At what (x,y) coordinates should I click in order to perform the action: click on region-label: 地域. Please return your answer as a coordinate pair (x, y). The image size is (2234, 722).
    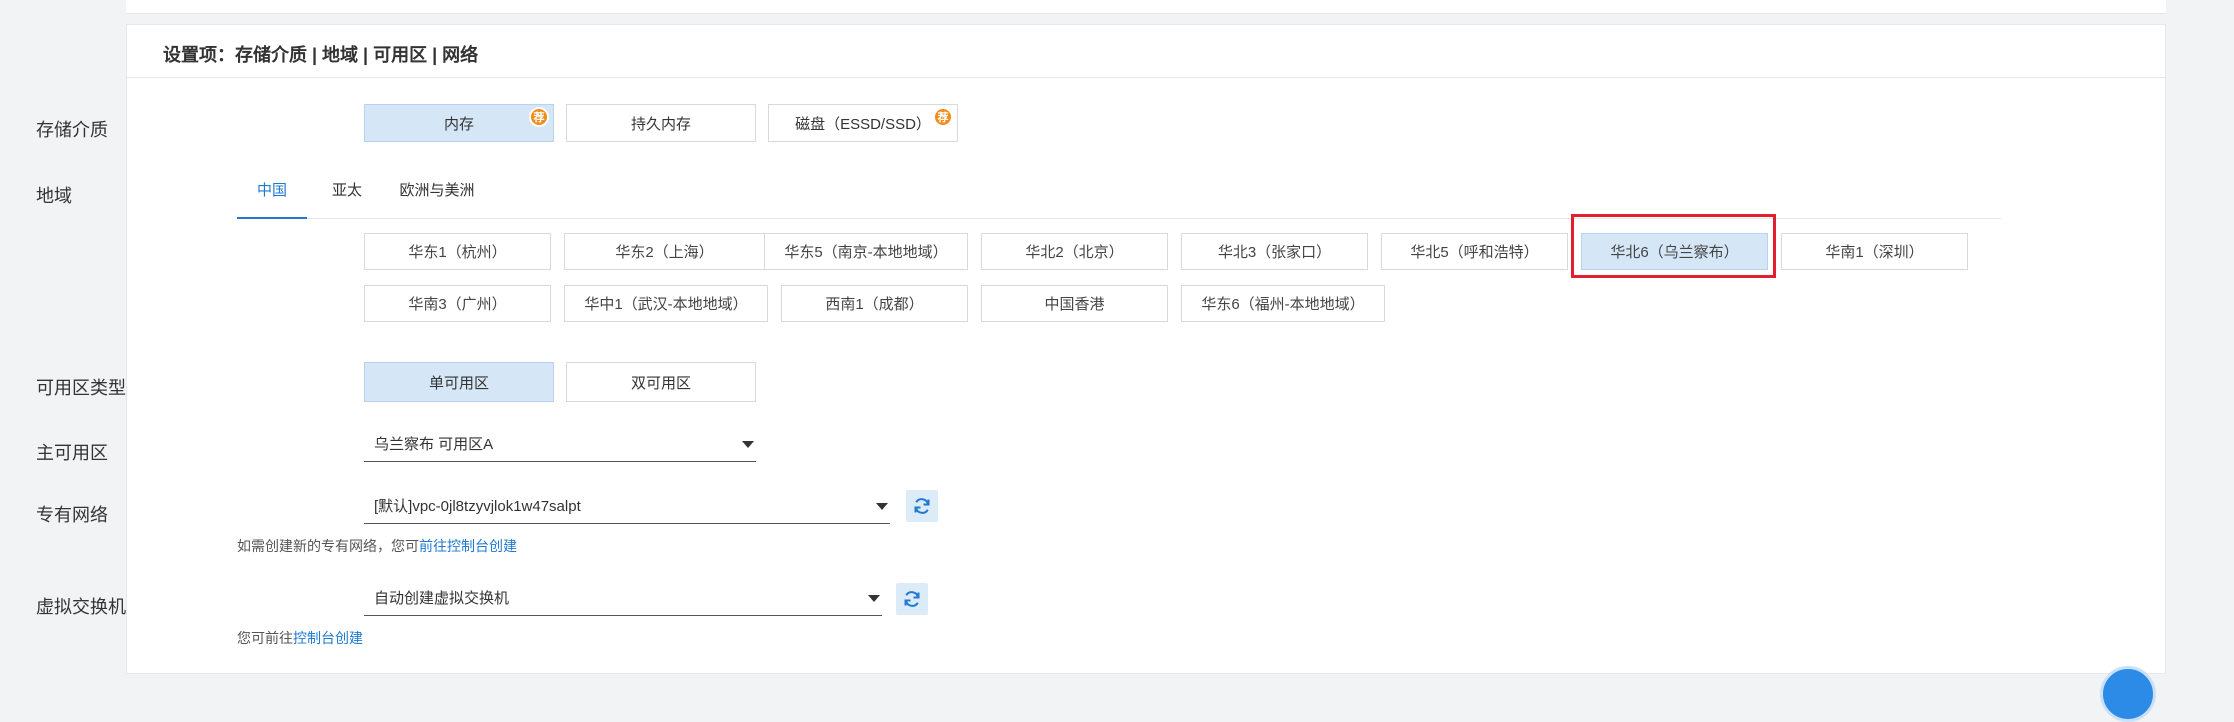
    Looking at the image, I should click on (54, 196).